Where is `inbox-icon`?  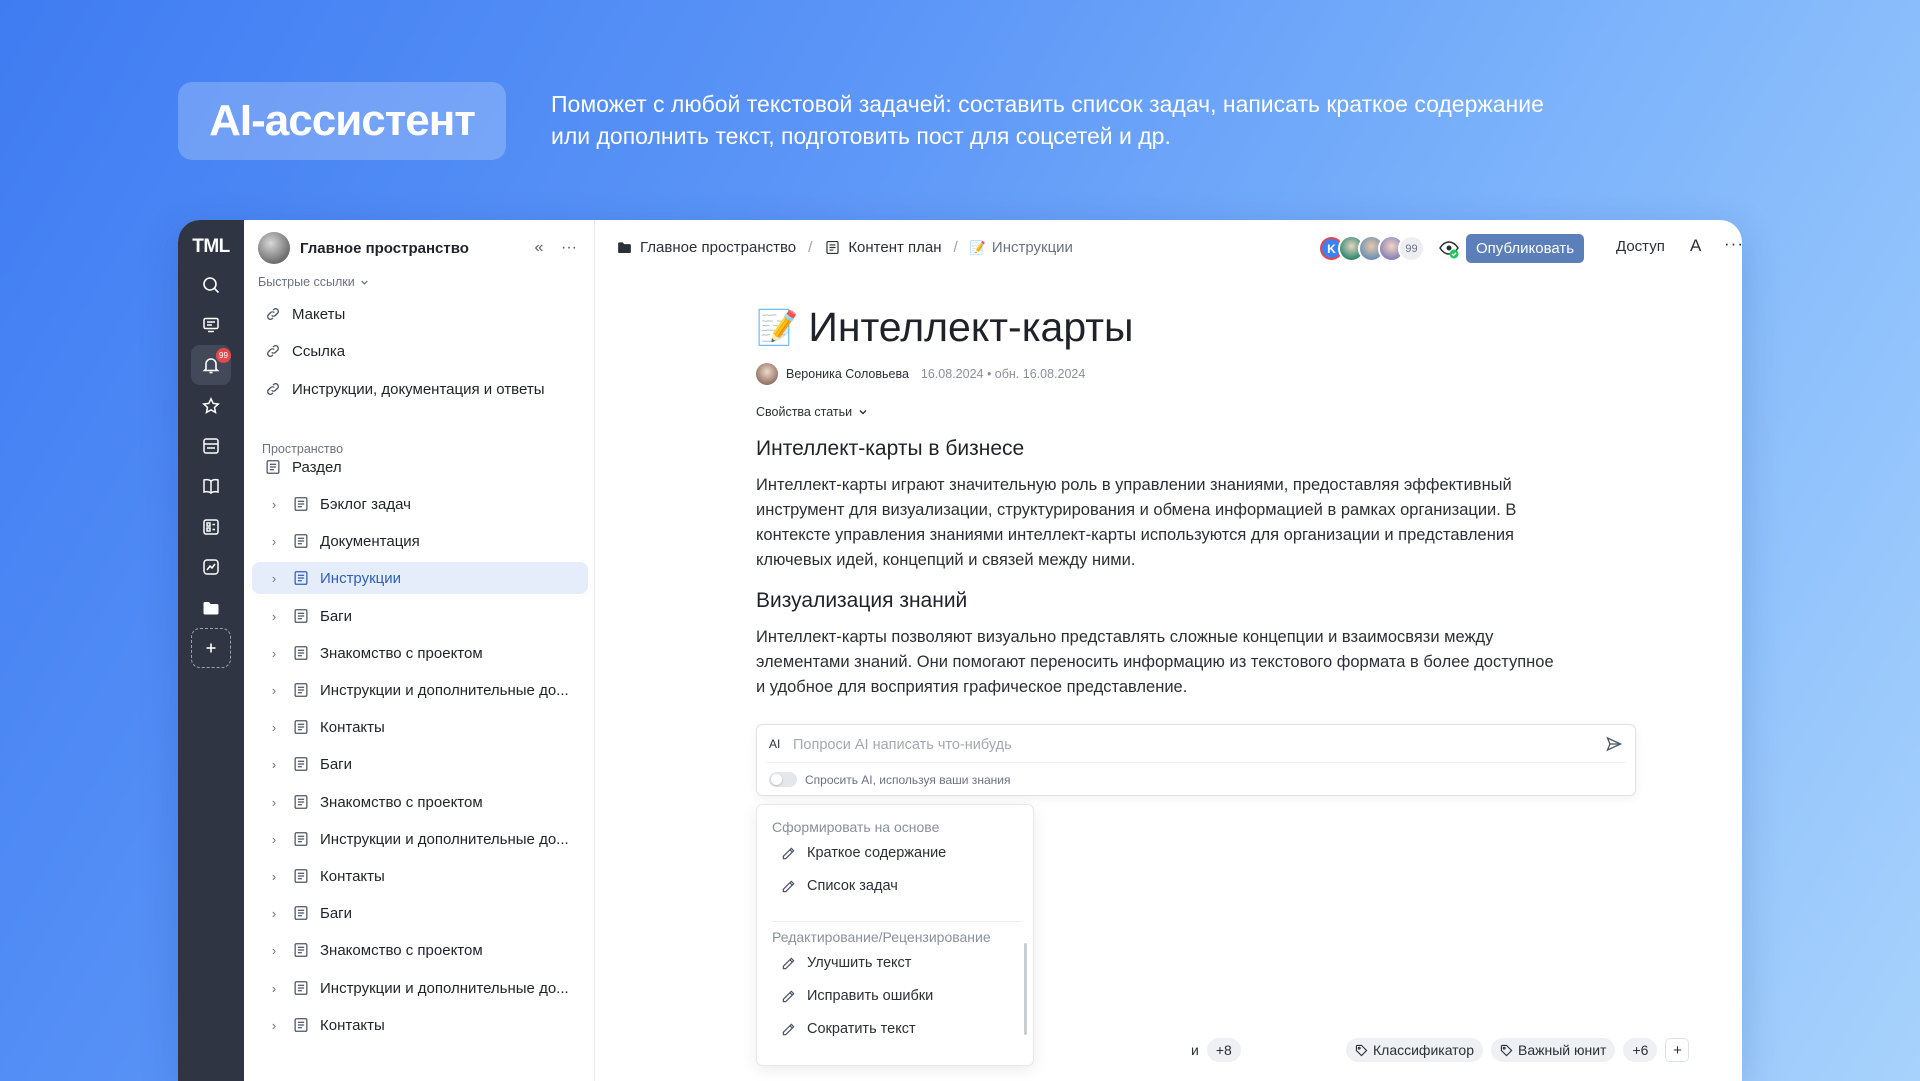 inbox-icon is located at coordinates (211, 446).